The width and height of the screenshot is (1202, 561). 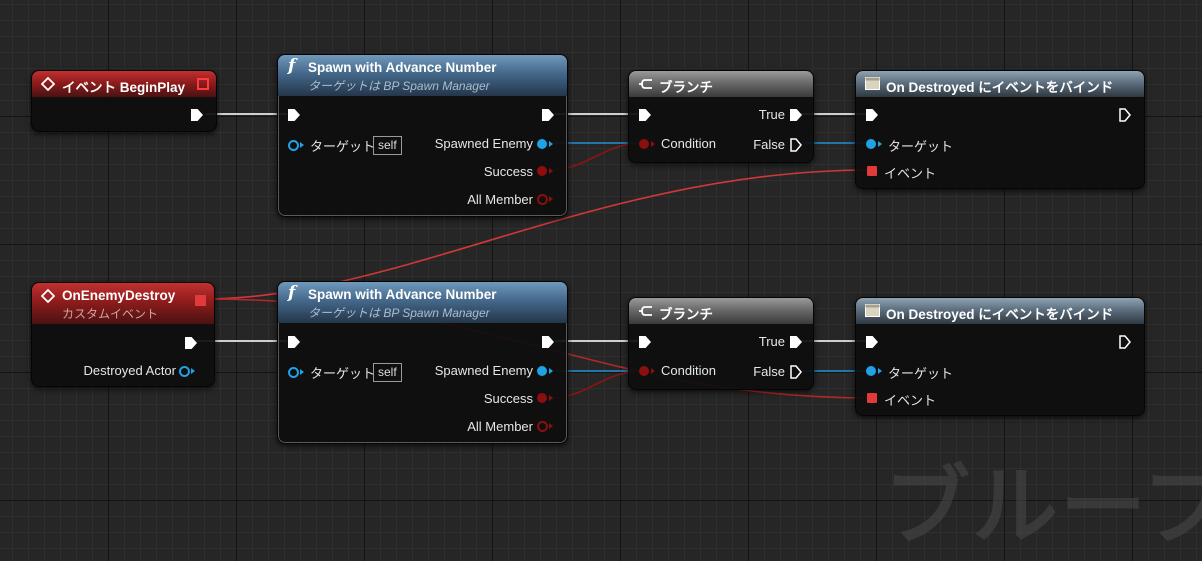 I want to click on event-beginplay-node: イベント BeginPlay, so click(x=124, y=101).